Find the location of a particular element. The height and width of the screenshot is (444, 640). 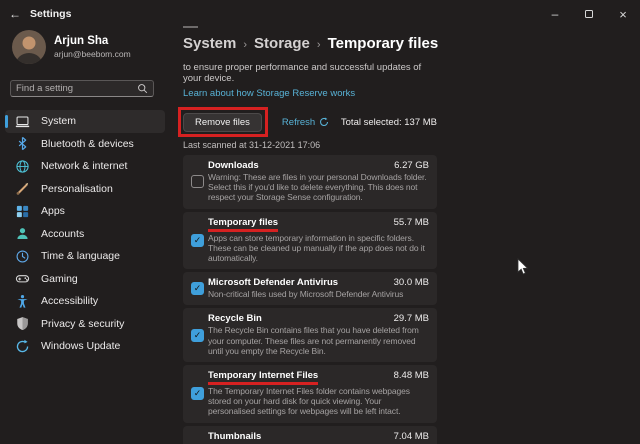

network-icon is located at coordinates (22, 166).